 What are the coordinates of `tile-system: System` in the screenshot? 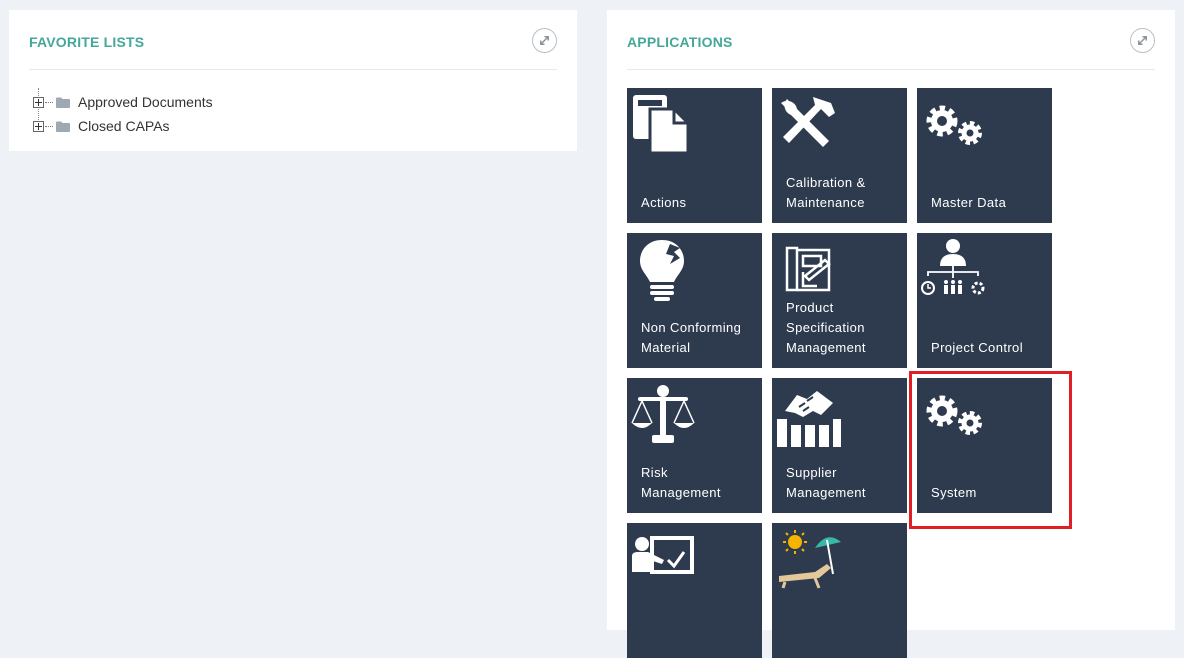 It's located at (984, 445).